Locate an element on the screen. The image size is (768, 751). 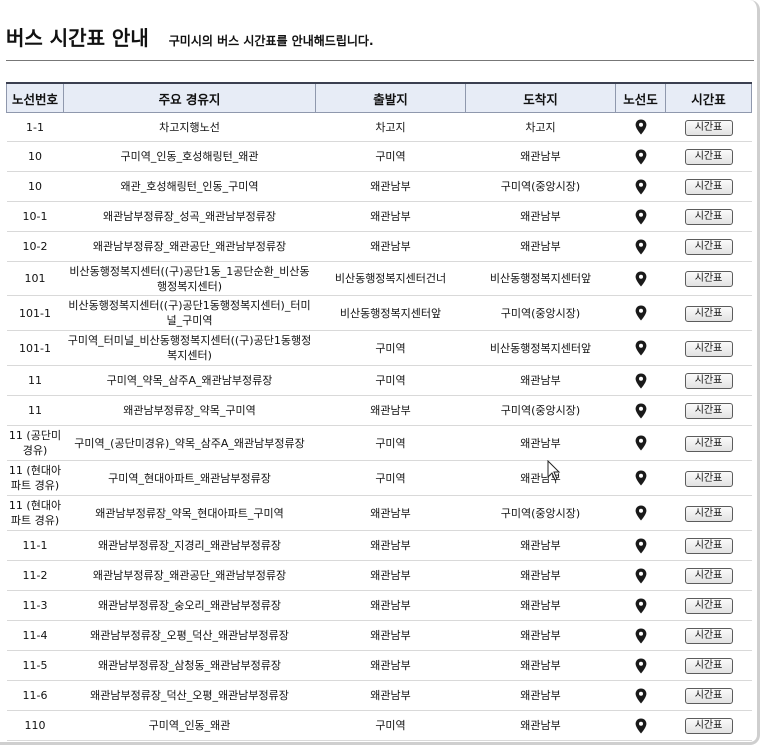
route-via: 비산동행정복지센터((구)공단1동_1공단순환_비산동행정복지센터) is located at coordinates (189, 278).